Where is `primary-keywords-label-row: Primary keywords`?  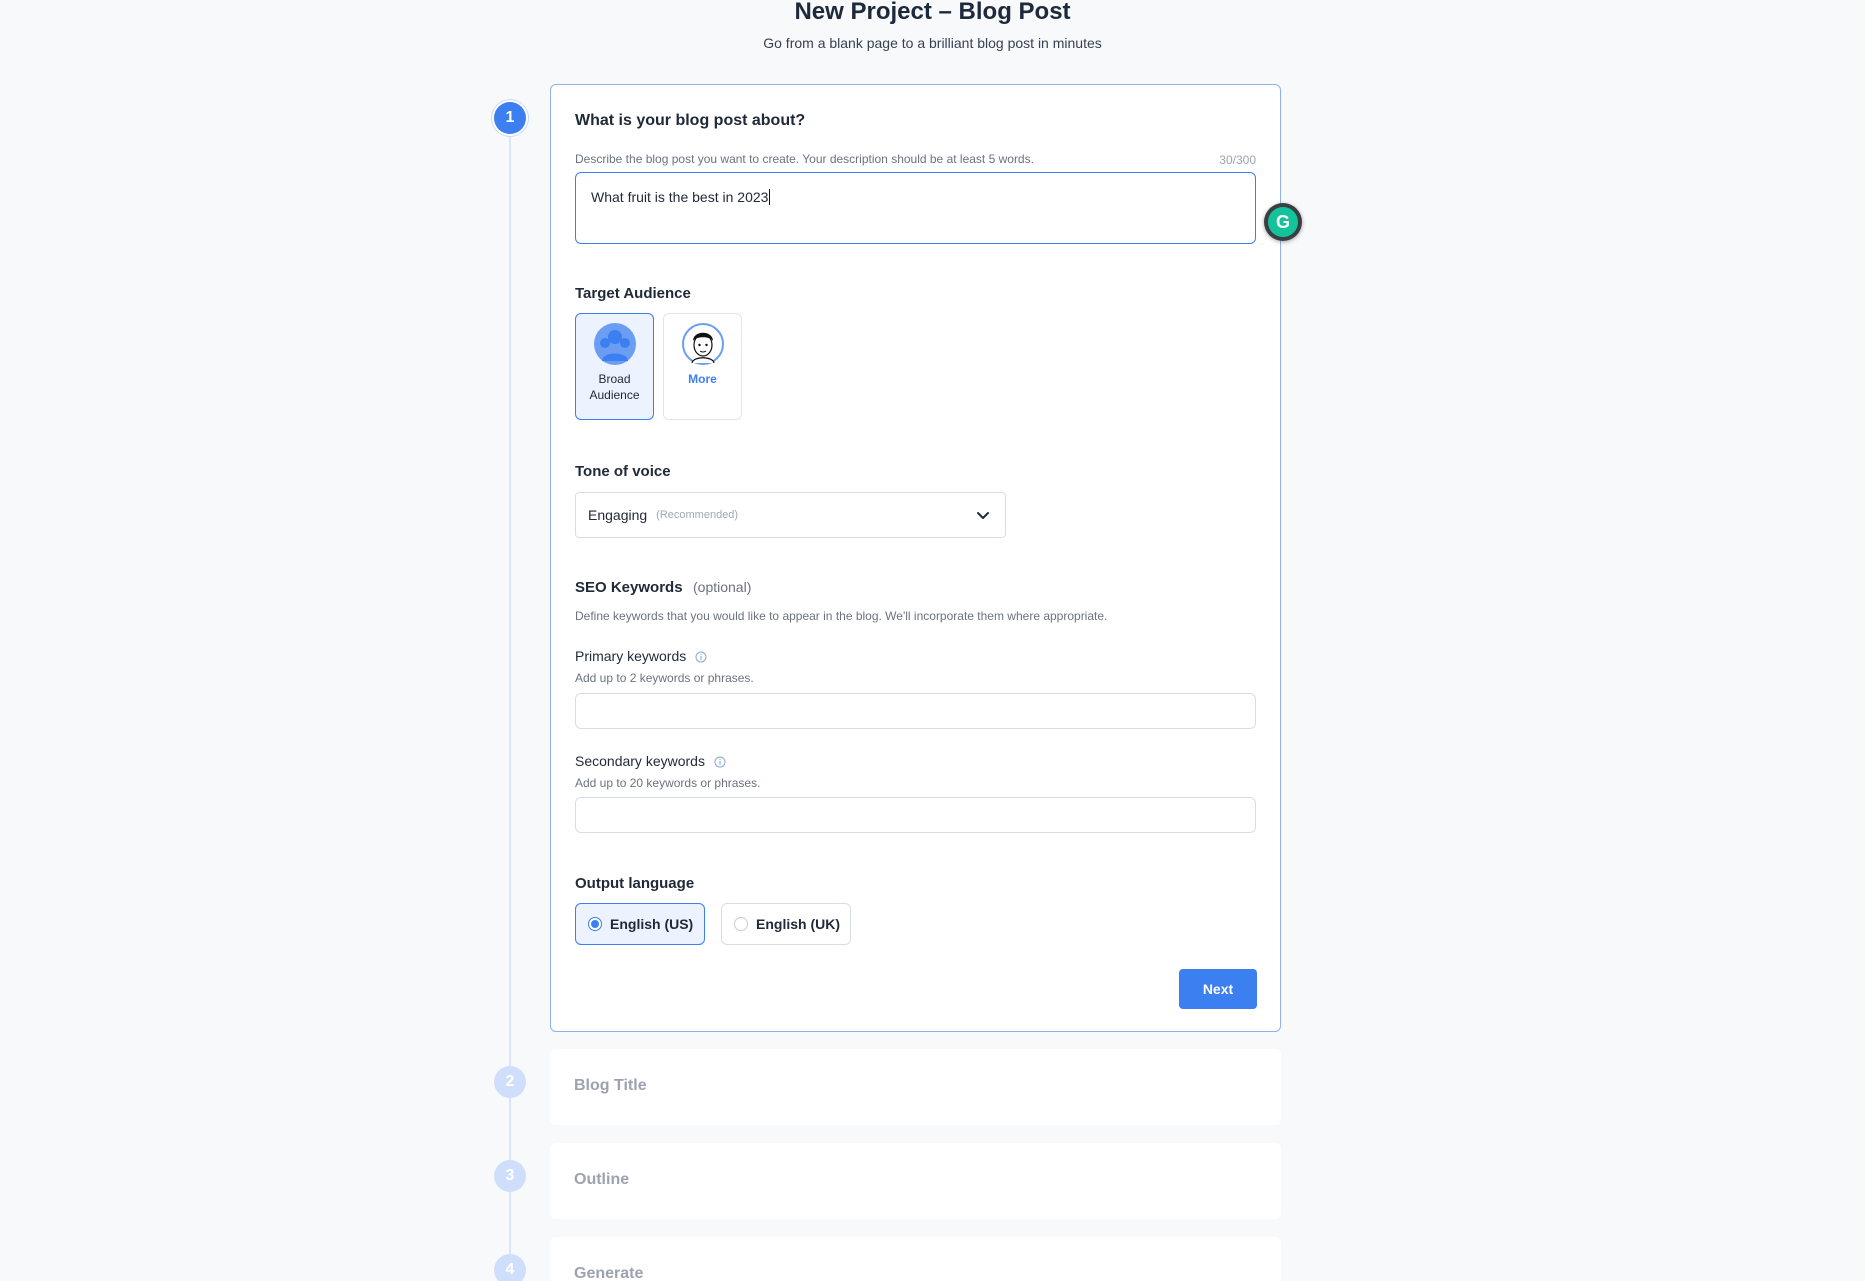
primary-keywords-label-row: Primary keywords is located at coordinates (641, 657).